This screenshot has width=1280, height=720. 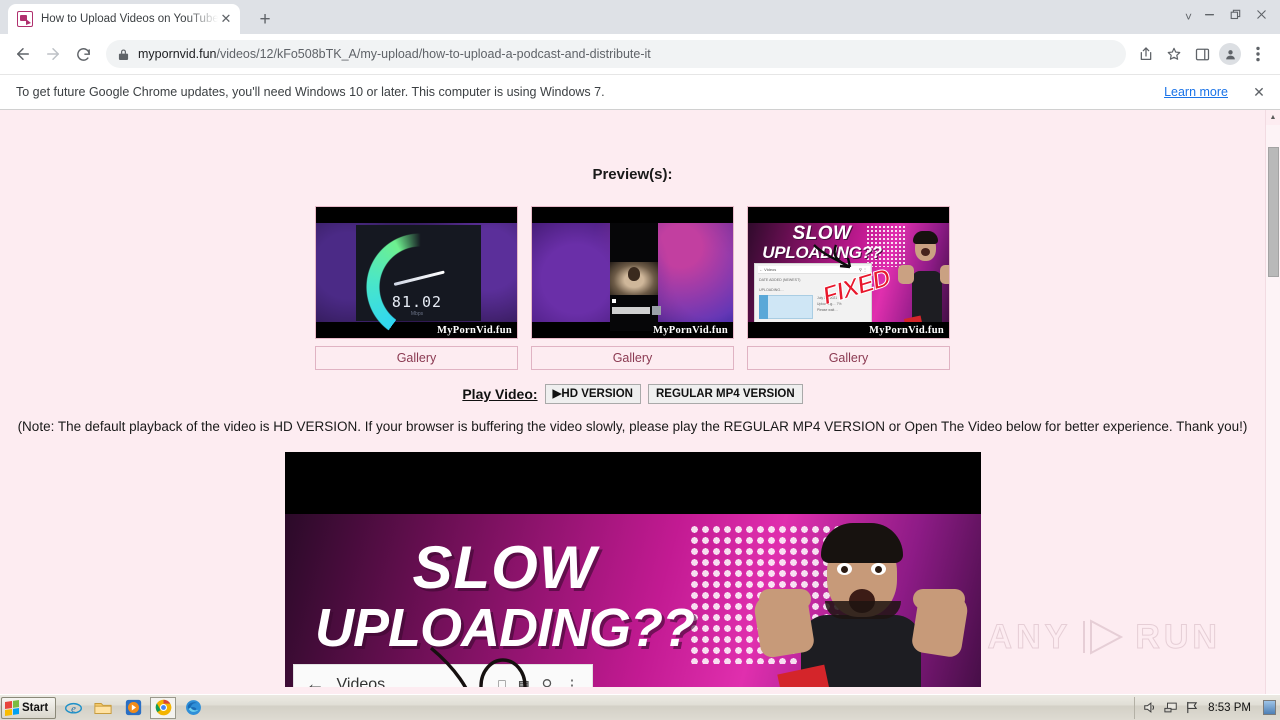 I want to click on restore-button, so click(x=1235, y=14).